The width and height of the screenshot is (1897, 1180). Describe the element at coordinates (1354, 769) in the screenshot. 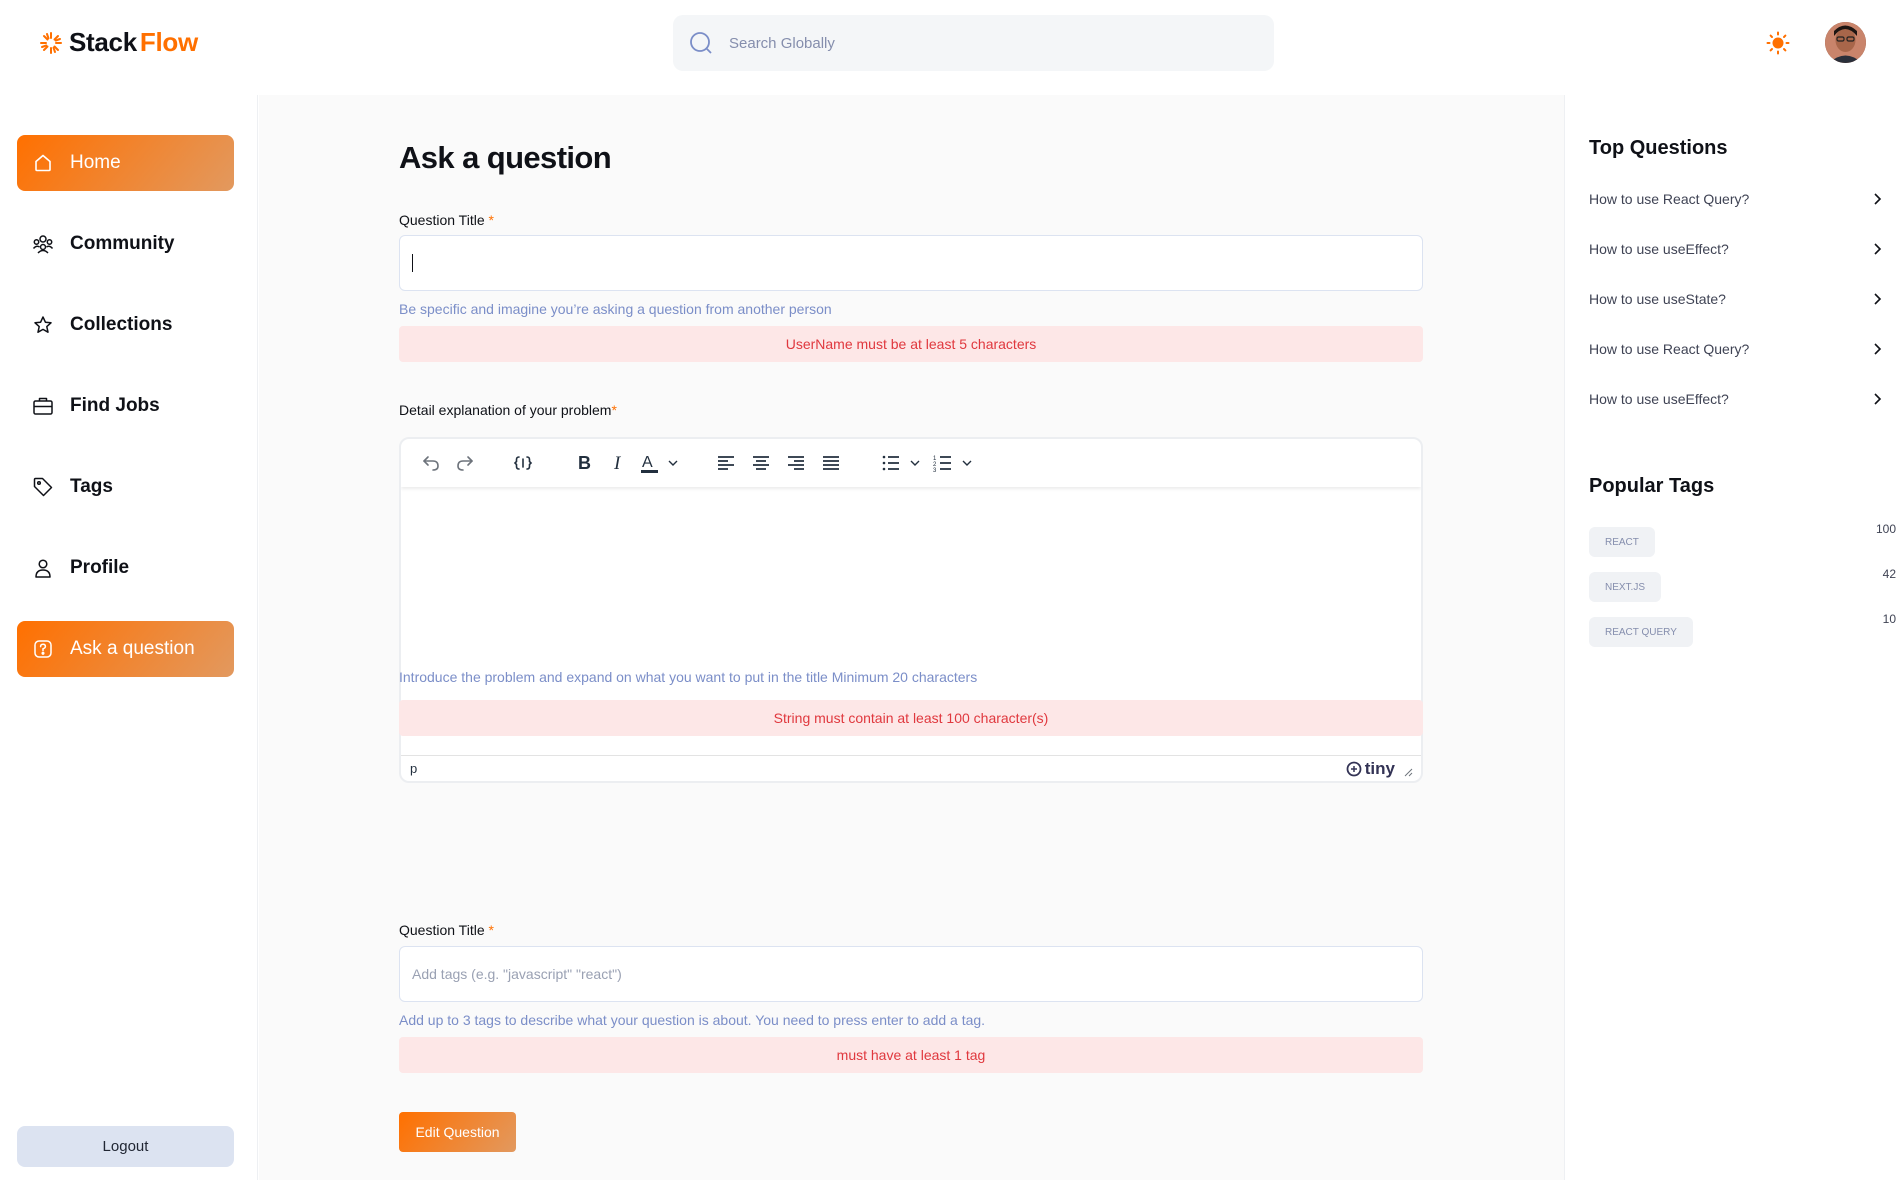

I see `tiny-logo-icon` at that location.